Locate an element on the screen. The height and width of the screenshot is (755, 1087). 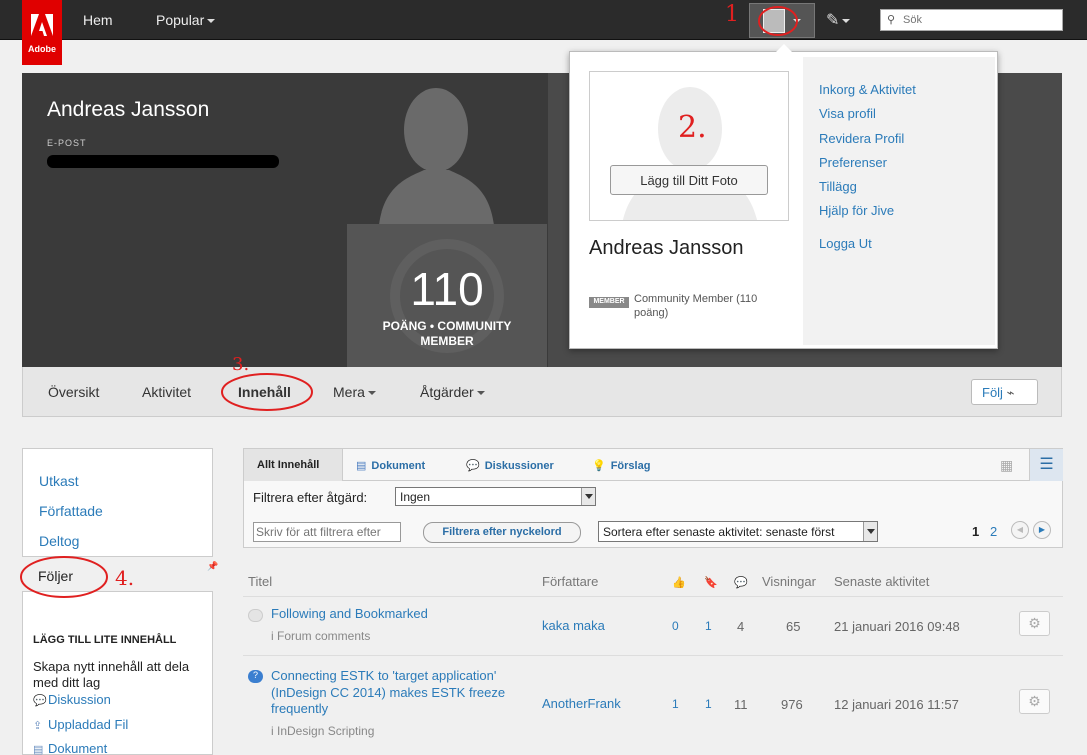
menu-addons: Tillägg is located at coordinates (838, 186).